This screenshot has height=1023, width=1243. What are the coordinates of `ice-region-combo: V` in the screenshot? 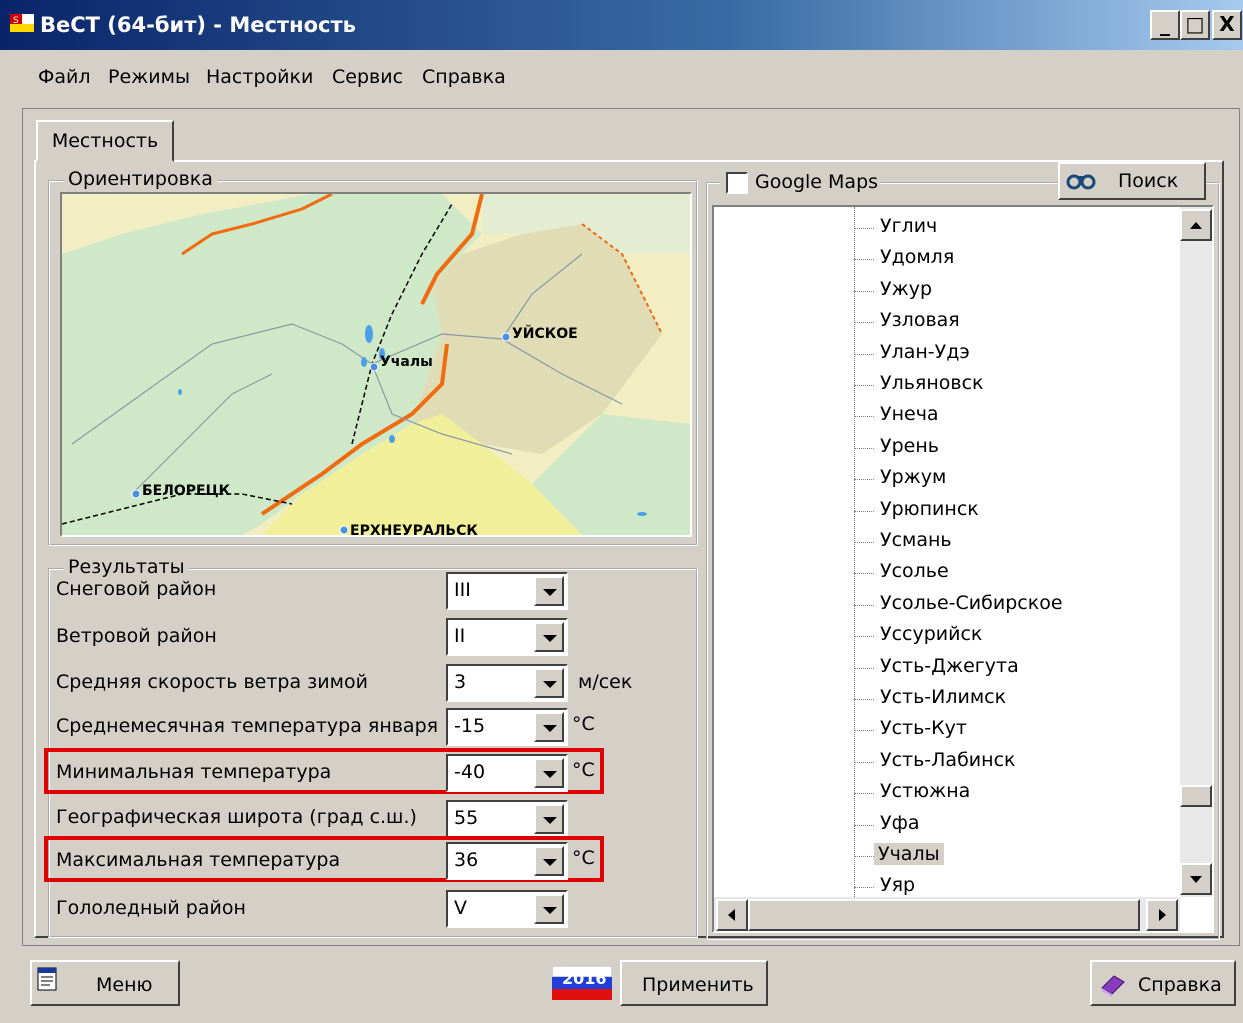 It's located at (507, 909).